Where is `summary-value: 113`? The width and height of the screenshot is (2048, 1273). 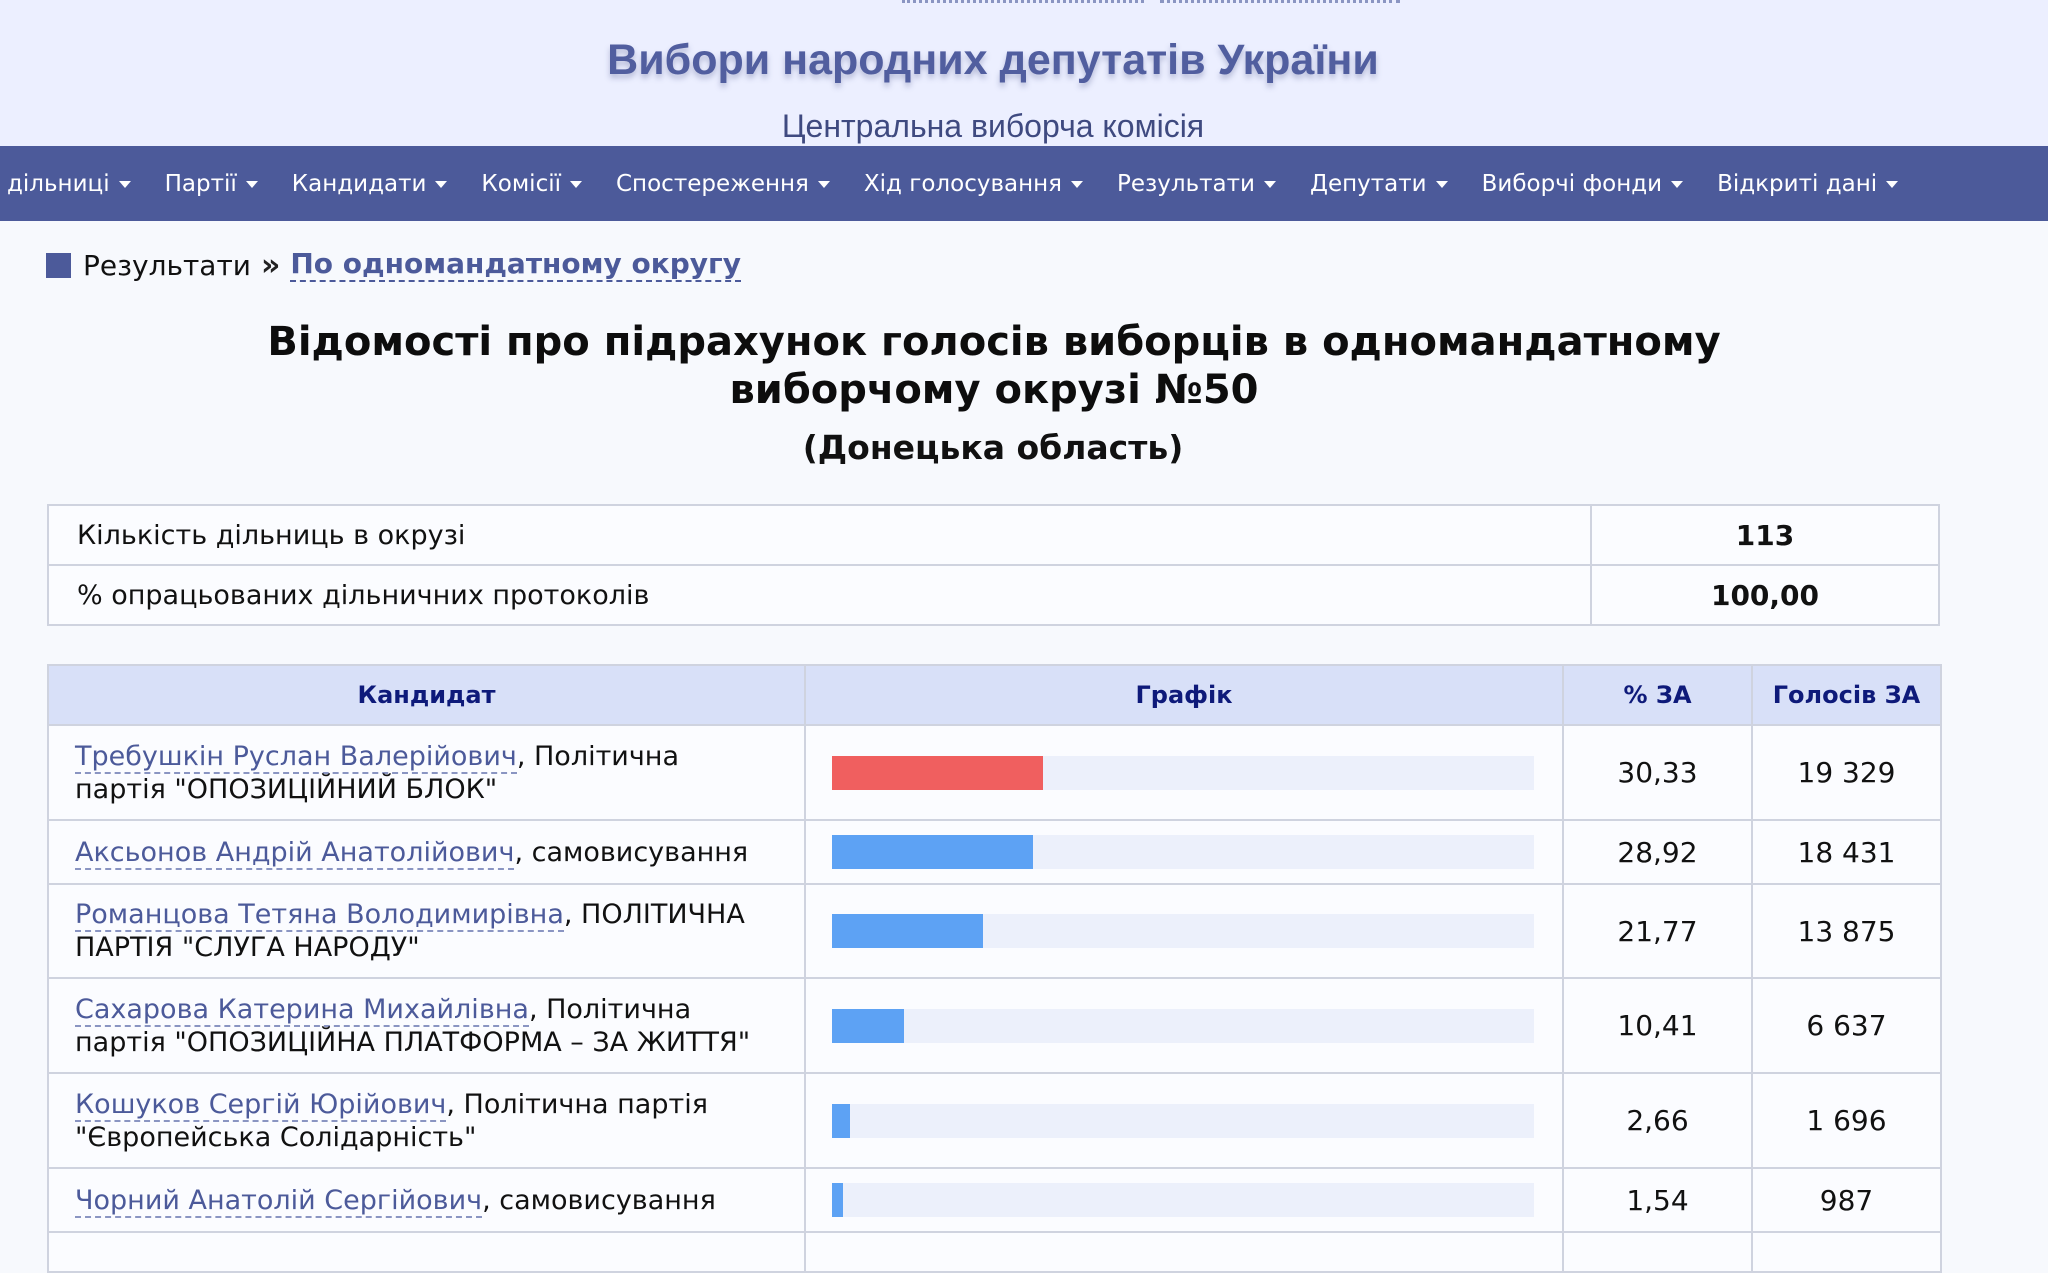
summary-value: 113 is located at coordinates (1765, 535).